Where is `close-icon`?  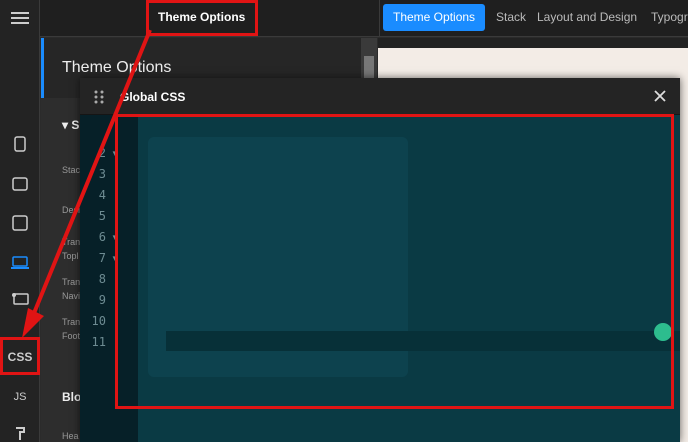
close-icon is located at coordinates (660, 96).